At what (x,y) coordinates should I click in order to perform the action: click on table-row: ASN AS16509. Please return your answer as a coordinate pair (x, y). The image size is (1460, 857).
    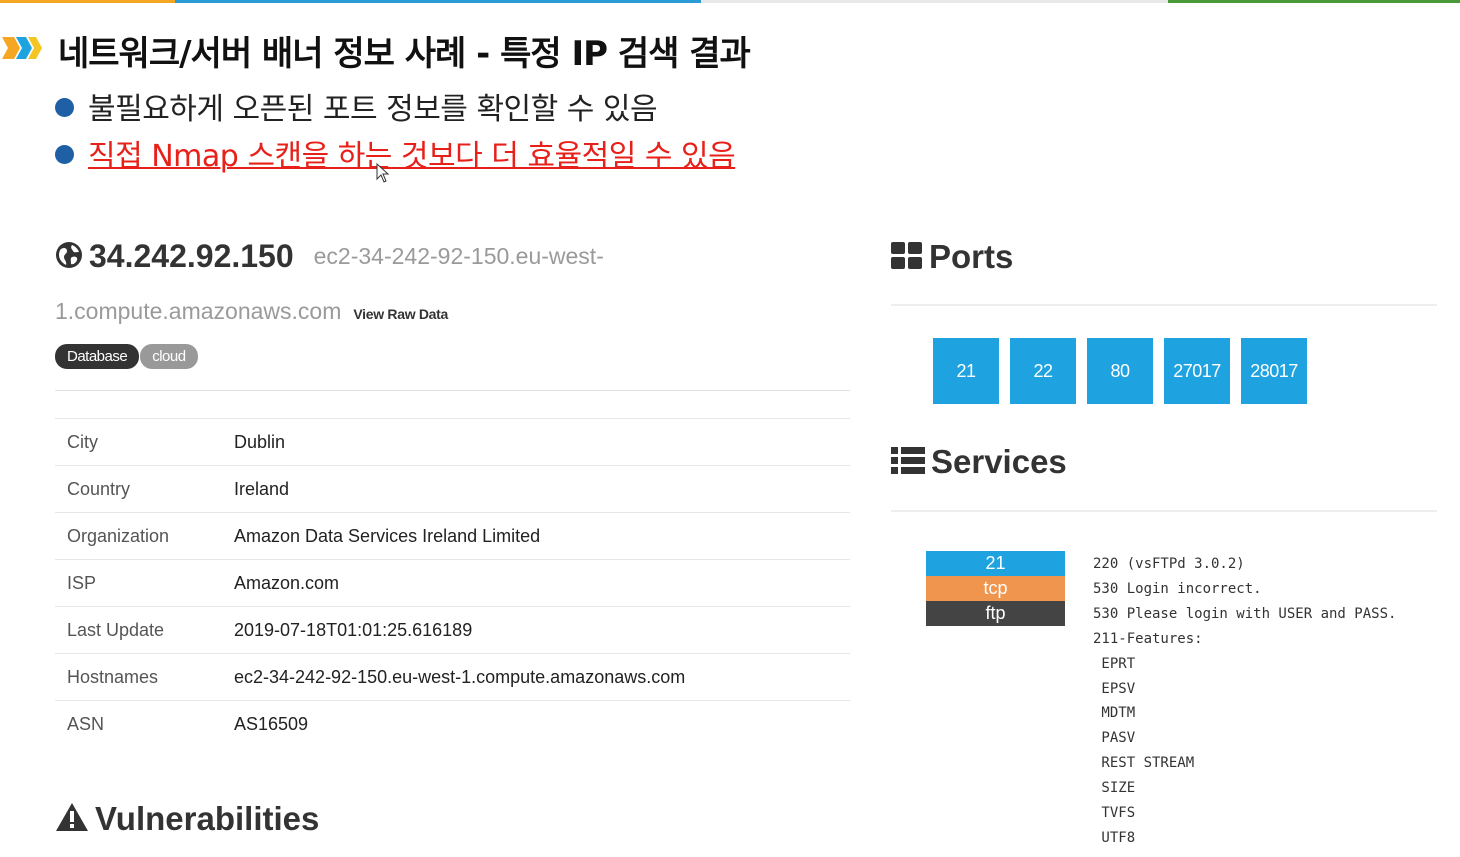
    Looking at the image, I should click on (452, 723).